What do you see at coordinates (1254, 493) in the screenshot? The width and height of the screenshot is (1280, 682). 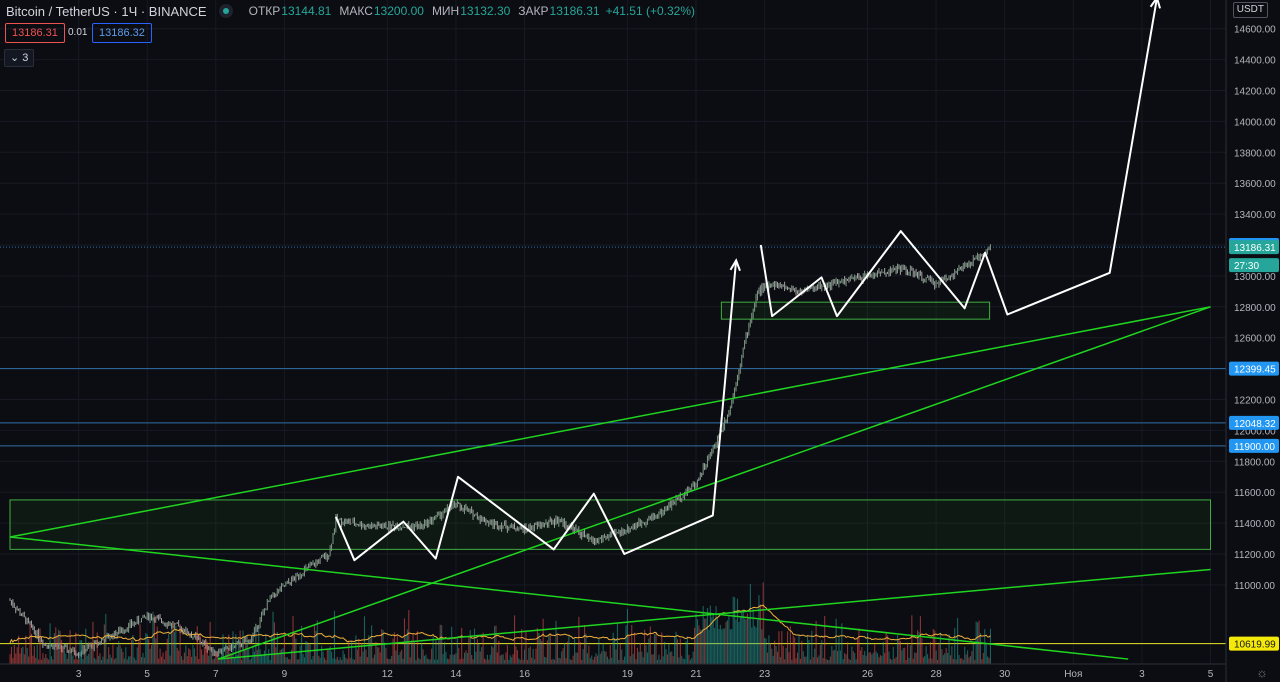 I see `y-tick-label: 11600.00` at bounding box center [1254, 493].